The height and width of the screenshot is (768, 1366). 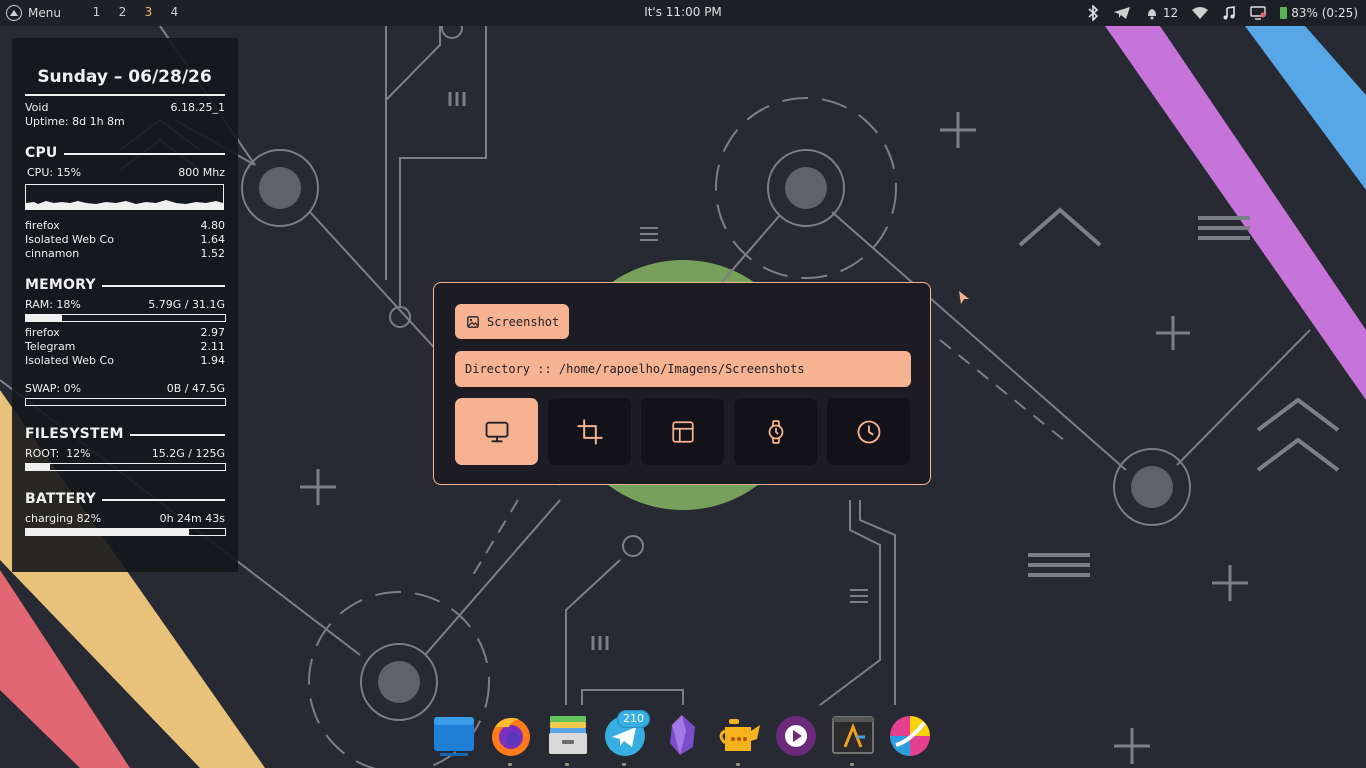 I want to click on dock-item-teapot, so click(x=739, y=735).